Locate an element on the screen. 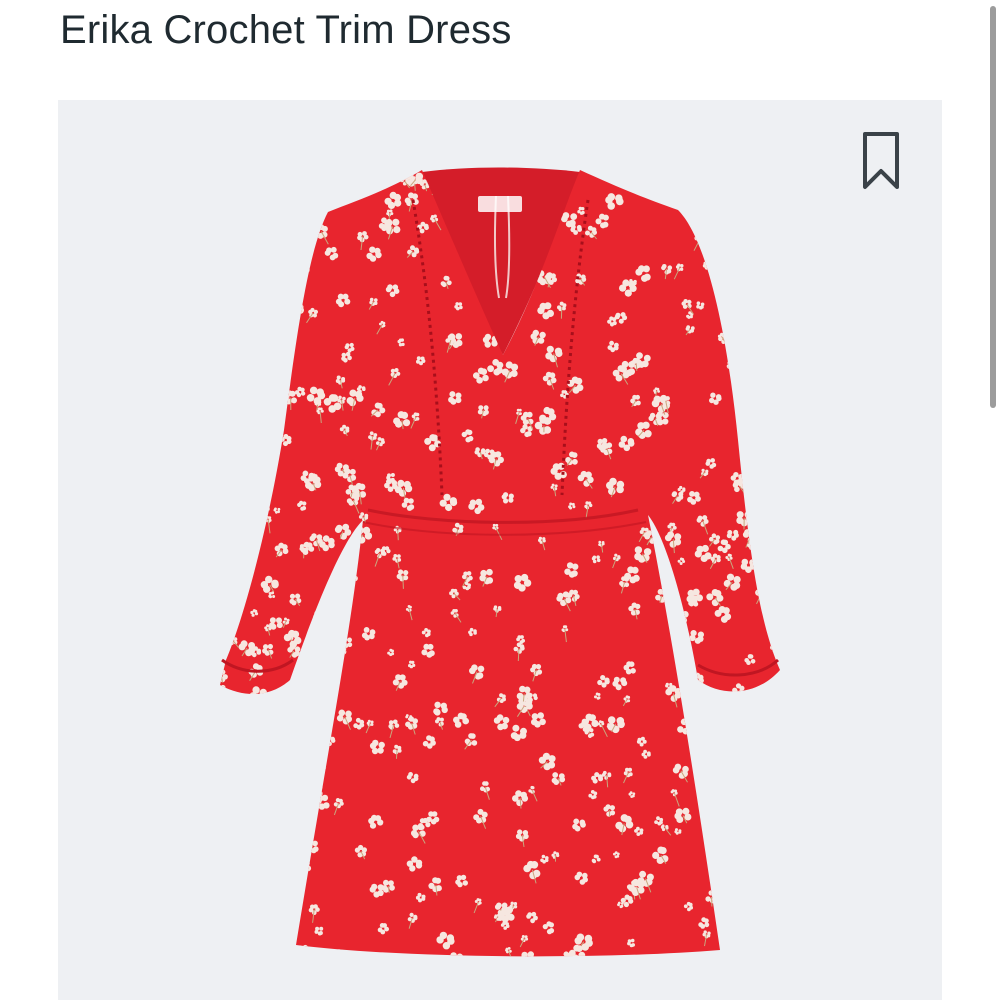 This screenshot has width=1000, height=1000. bookmark-icon is located at coordinates (881, 160).